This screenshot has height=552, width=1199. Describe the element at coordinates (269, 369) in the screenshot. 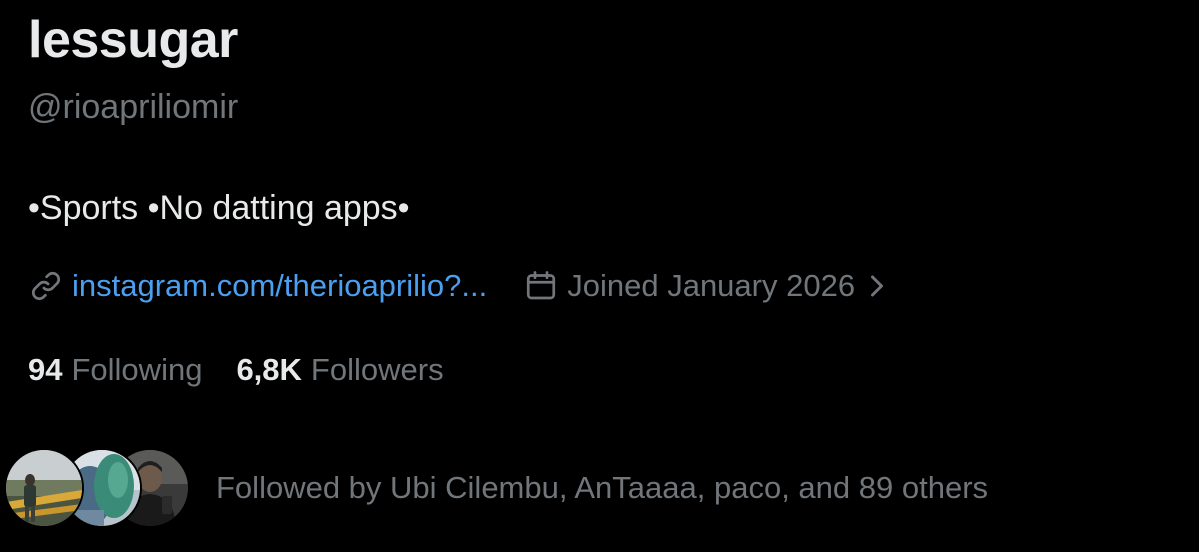

I see `followers-count: 6,8K` at that location.